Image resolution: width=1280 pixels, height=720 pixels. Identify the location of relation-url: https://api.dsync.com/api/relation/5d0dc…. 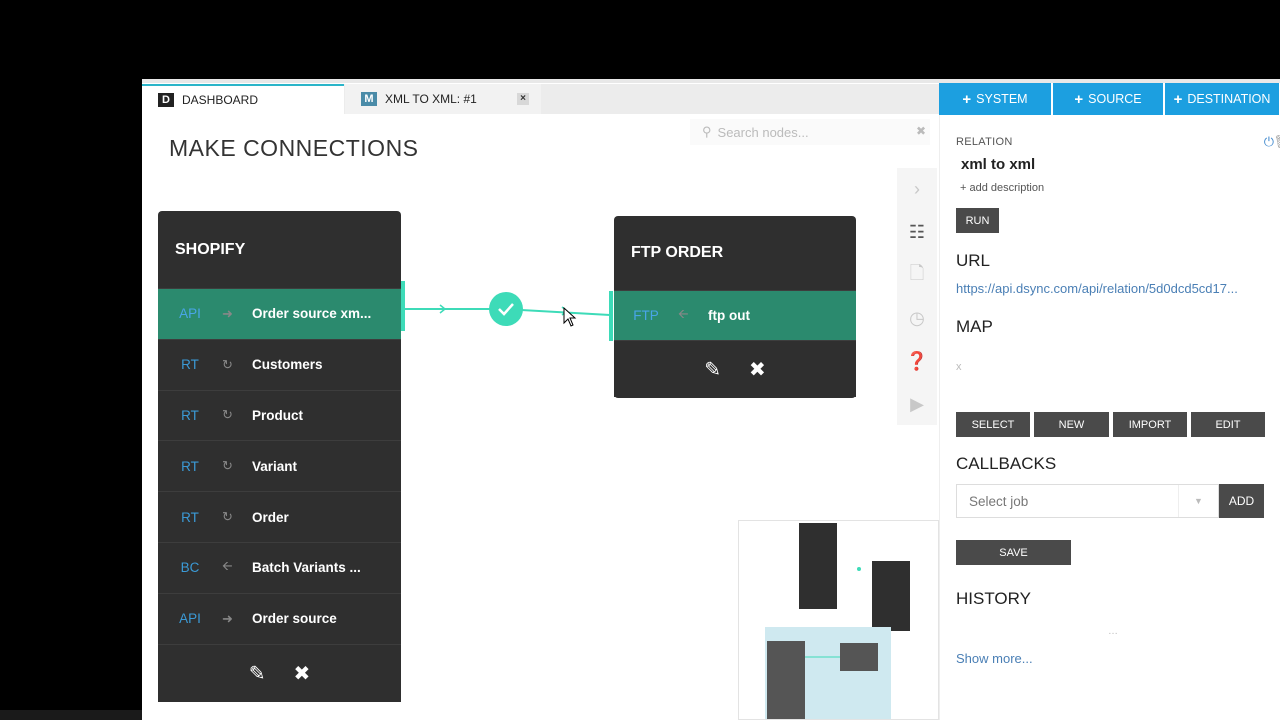
(1097, 288).